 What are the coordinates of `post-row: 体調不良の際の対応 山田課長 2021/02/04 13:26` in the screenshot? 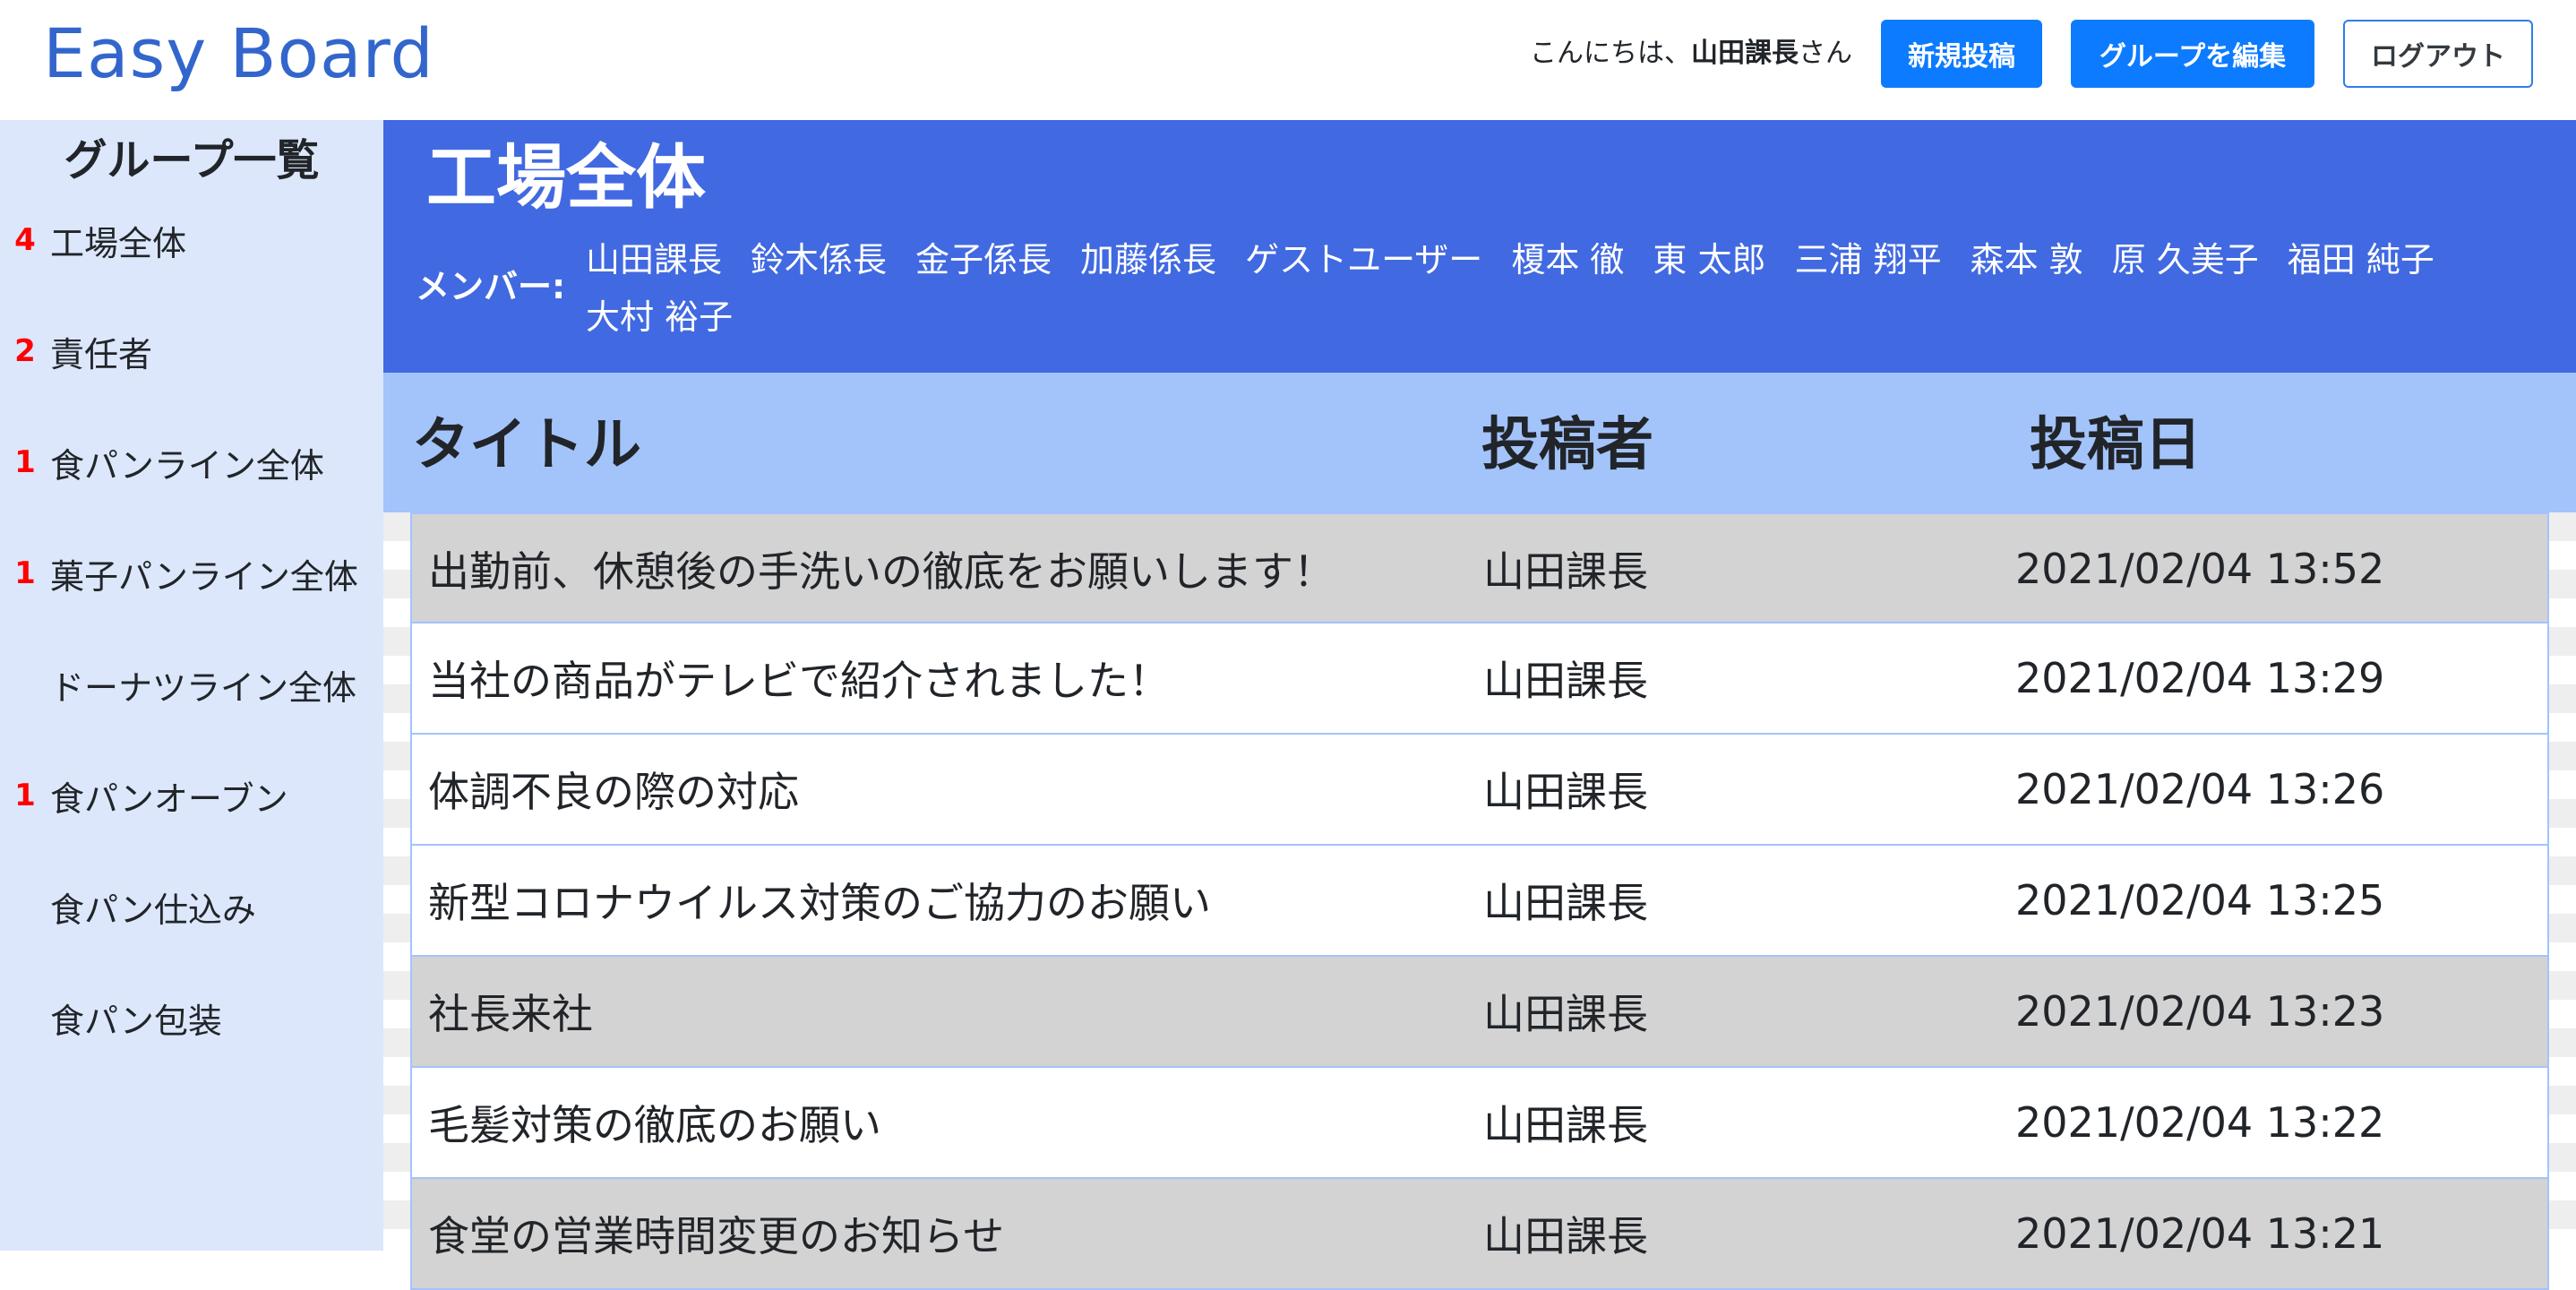 It's located at (1479, 790).